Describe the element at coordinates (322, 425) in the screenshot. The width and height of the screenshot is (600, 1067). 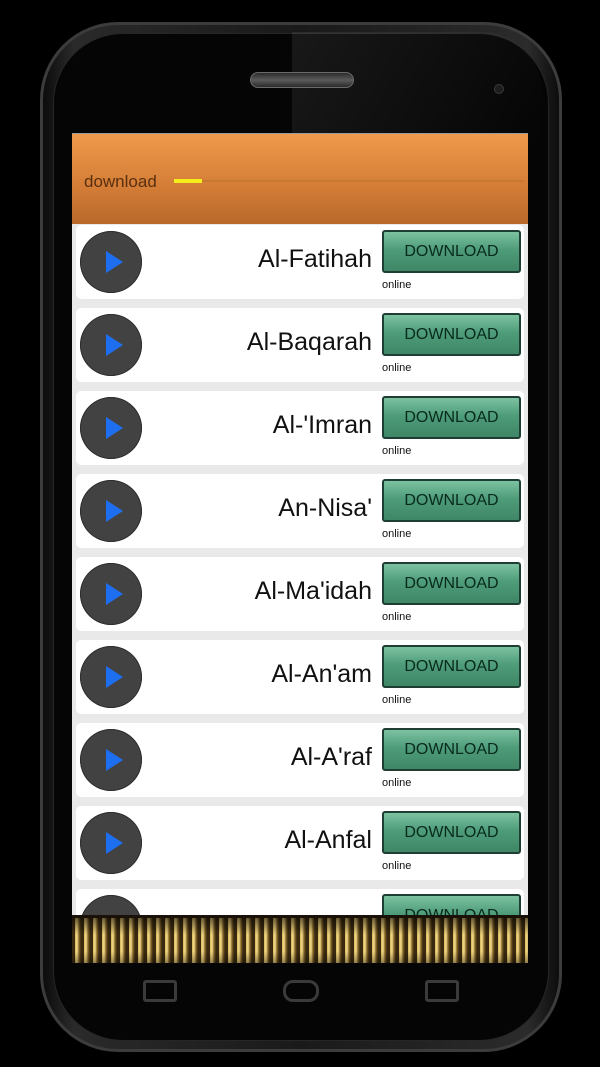
I see `surah-name: Al-'Imran` at that location.